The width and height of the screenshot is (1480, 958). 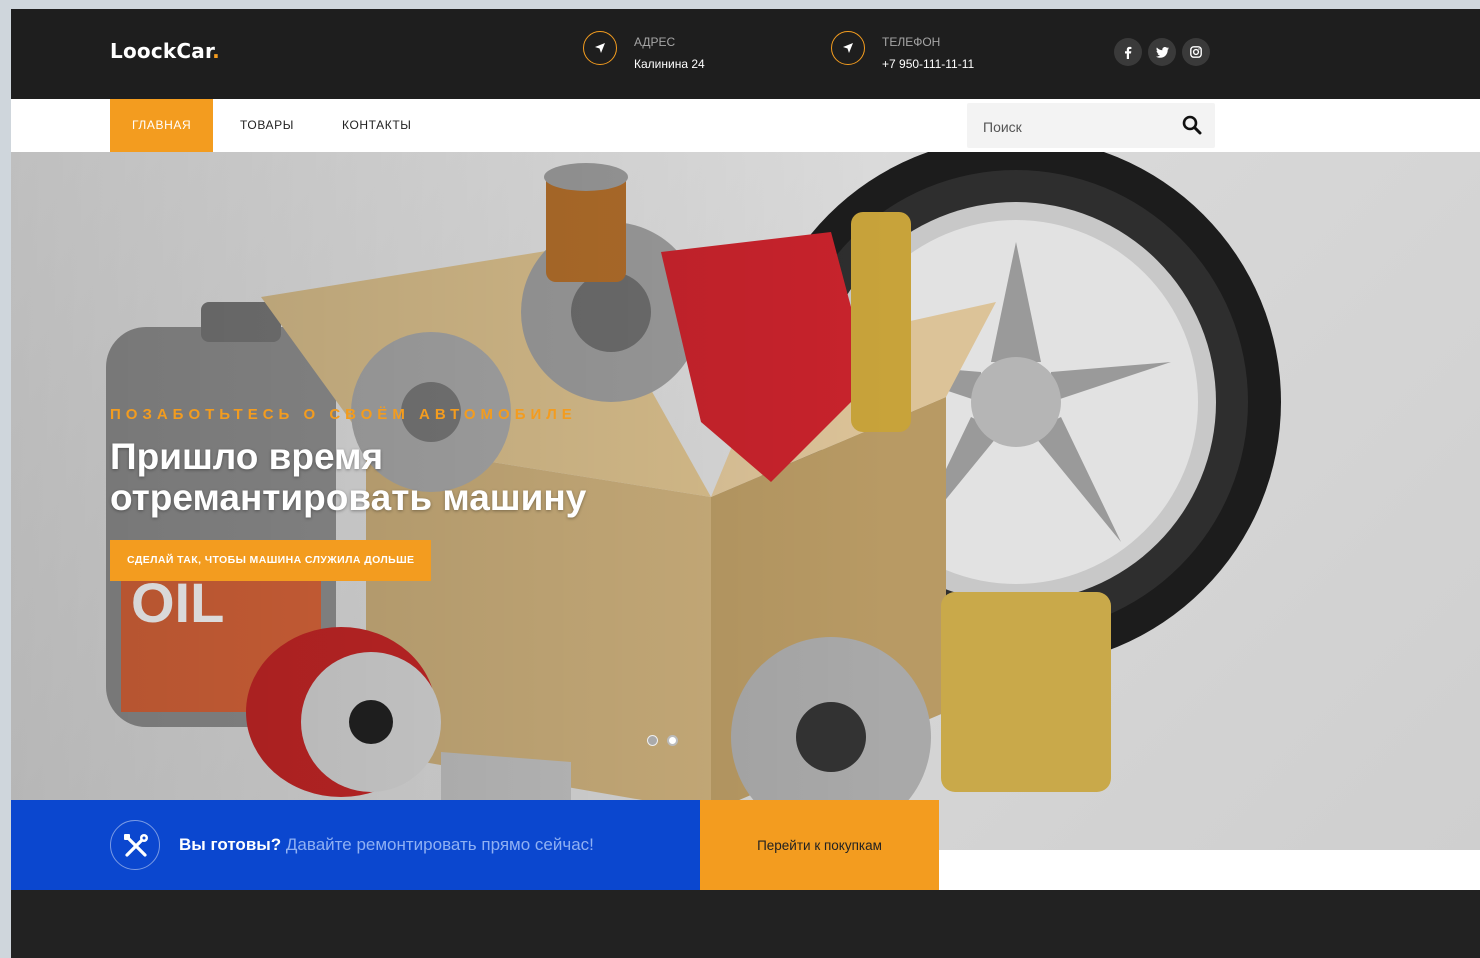 I want to click on facebook-icon, so click(x=1128, y=52).